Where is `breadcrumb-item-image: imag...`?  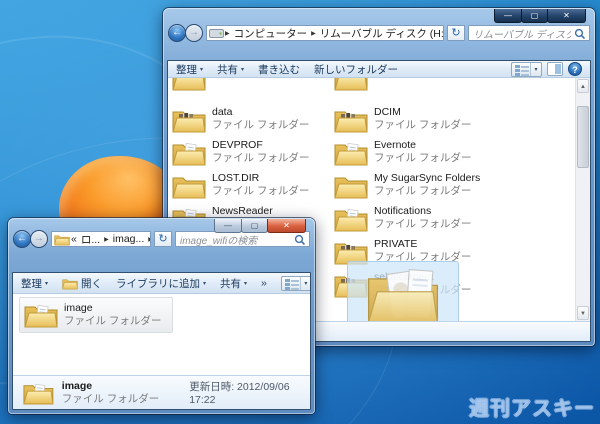 breadcrumb-item-image: imag... is located at coordinates (129, 239).